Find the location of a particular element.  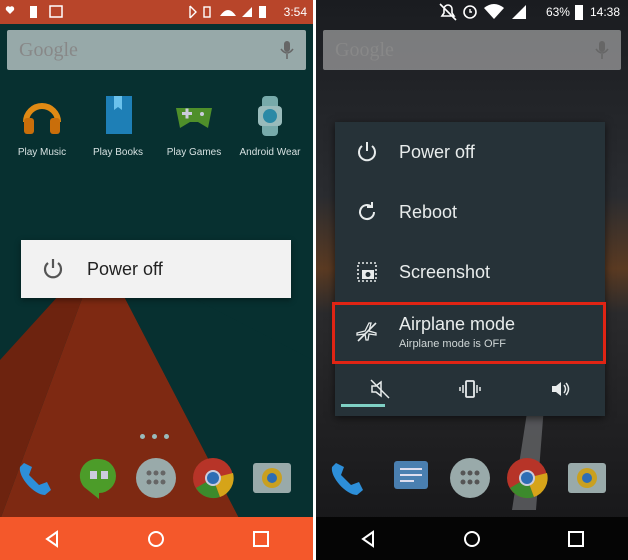

screenshot-icon is located at coordinates (367, 272).